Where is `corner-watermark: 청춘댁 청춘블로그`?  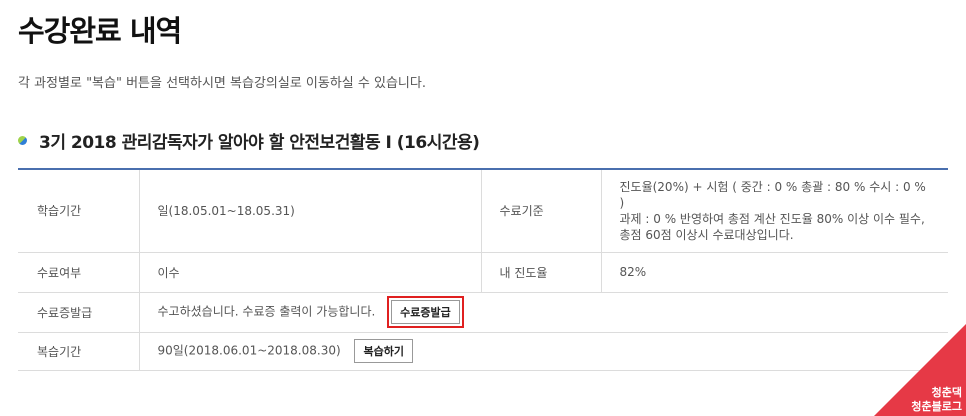 corner-watermark: 청춘댁 청춘블로그 is located at coordinates (936, 400).